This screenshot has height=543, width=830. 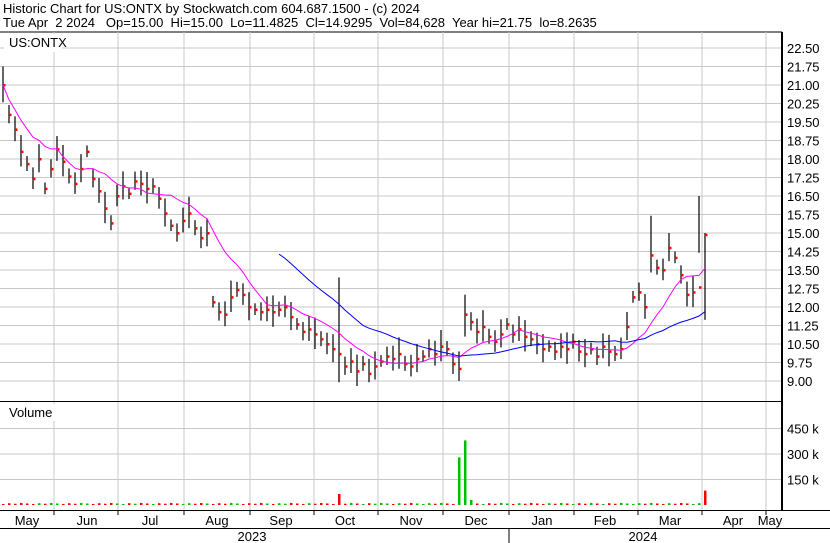 What do you see at coordinates (803, 480) in the screenshot?
I see `volume-tick-label: 150 k` at bounding box center [803, 480].